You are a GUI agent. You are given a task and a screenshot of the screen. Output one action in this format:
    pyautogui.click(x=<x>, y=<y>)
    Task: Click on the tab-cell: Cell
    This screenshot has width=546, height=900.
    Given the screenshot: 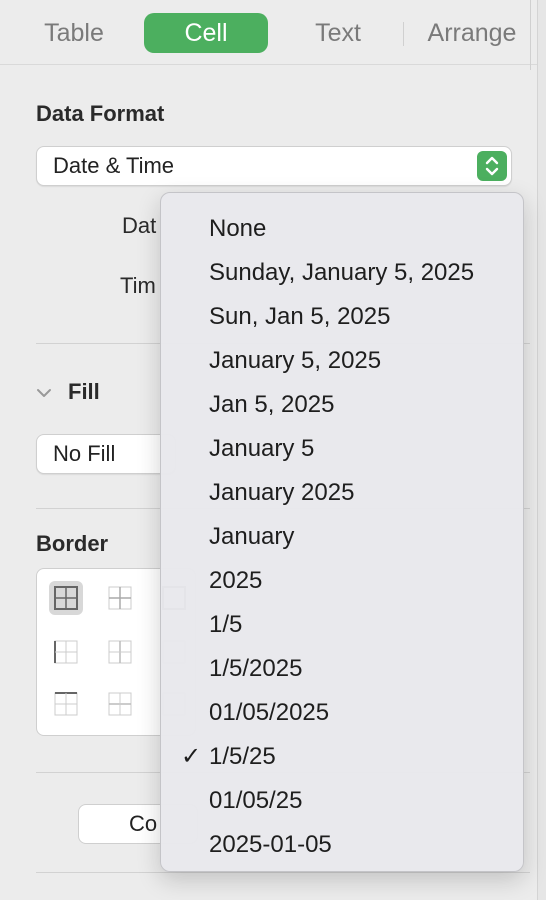 What is the action you would take?
    pyautogui.click(x=206, y=33)
    